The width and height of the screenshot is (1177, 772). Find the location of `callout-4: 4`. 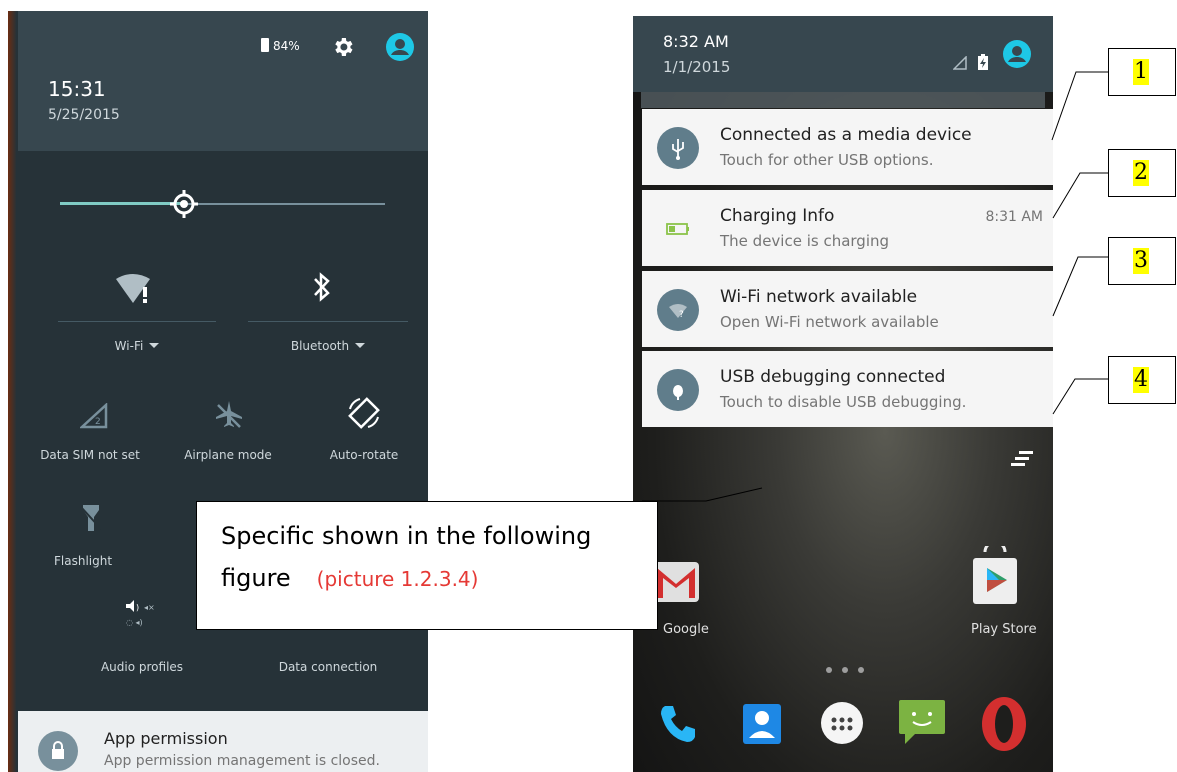

callout-4: 4 is located at coordinates (1142, 380).